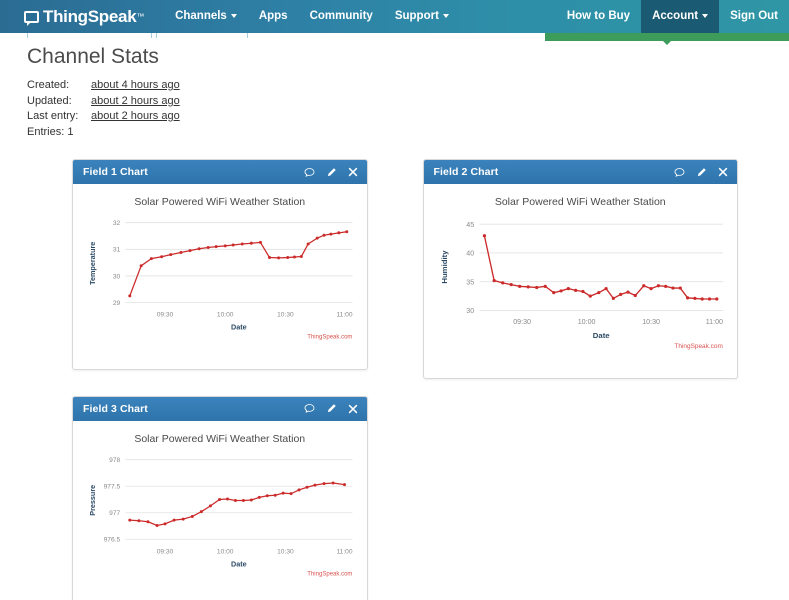  I want to click on stats-row-last-entry: Last entry: about 2 hours ago, so click(396, 117).